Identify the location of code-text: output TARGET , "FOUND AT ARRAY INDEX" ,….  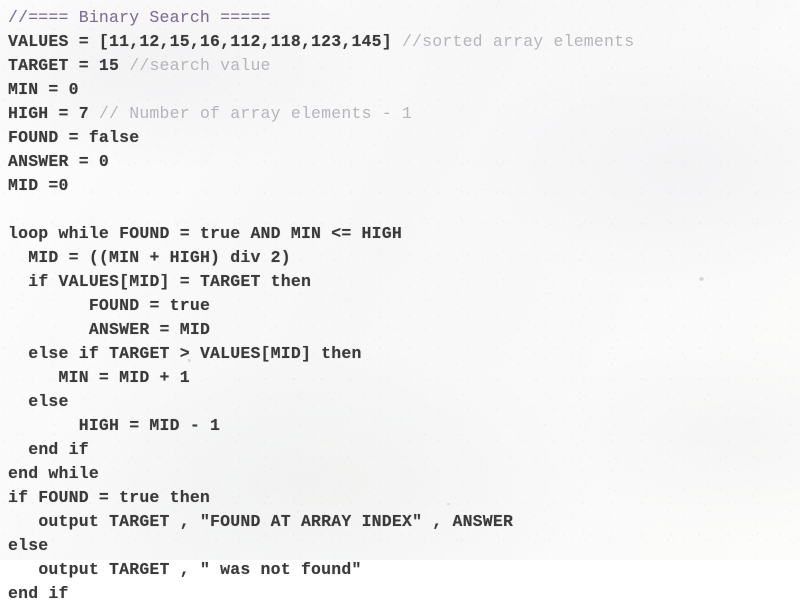
(276, 521).